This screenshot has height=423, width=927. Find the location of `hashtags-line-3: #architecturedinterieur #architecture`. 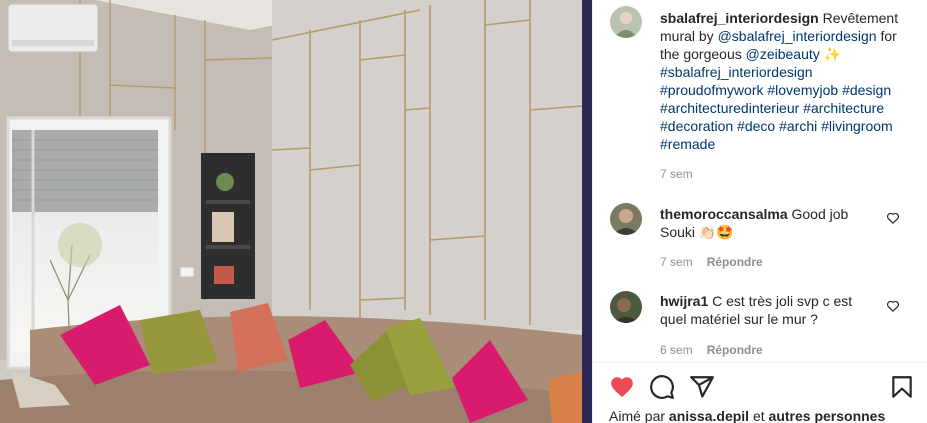

hashtags-line-3: #architecturedinterieur #architecture is located at coordinates (772, 108).